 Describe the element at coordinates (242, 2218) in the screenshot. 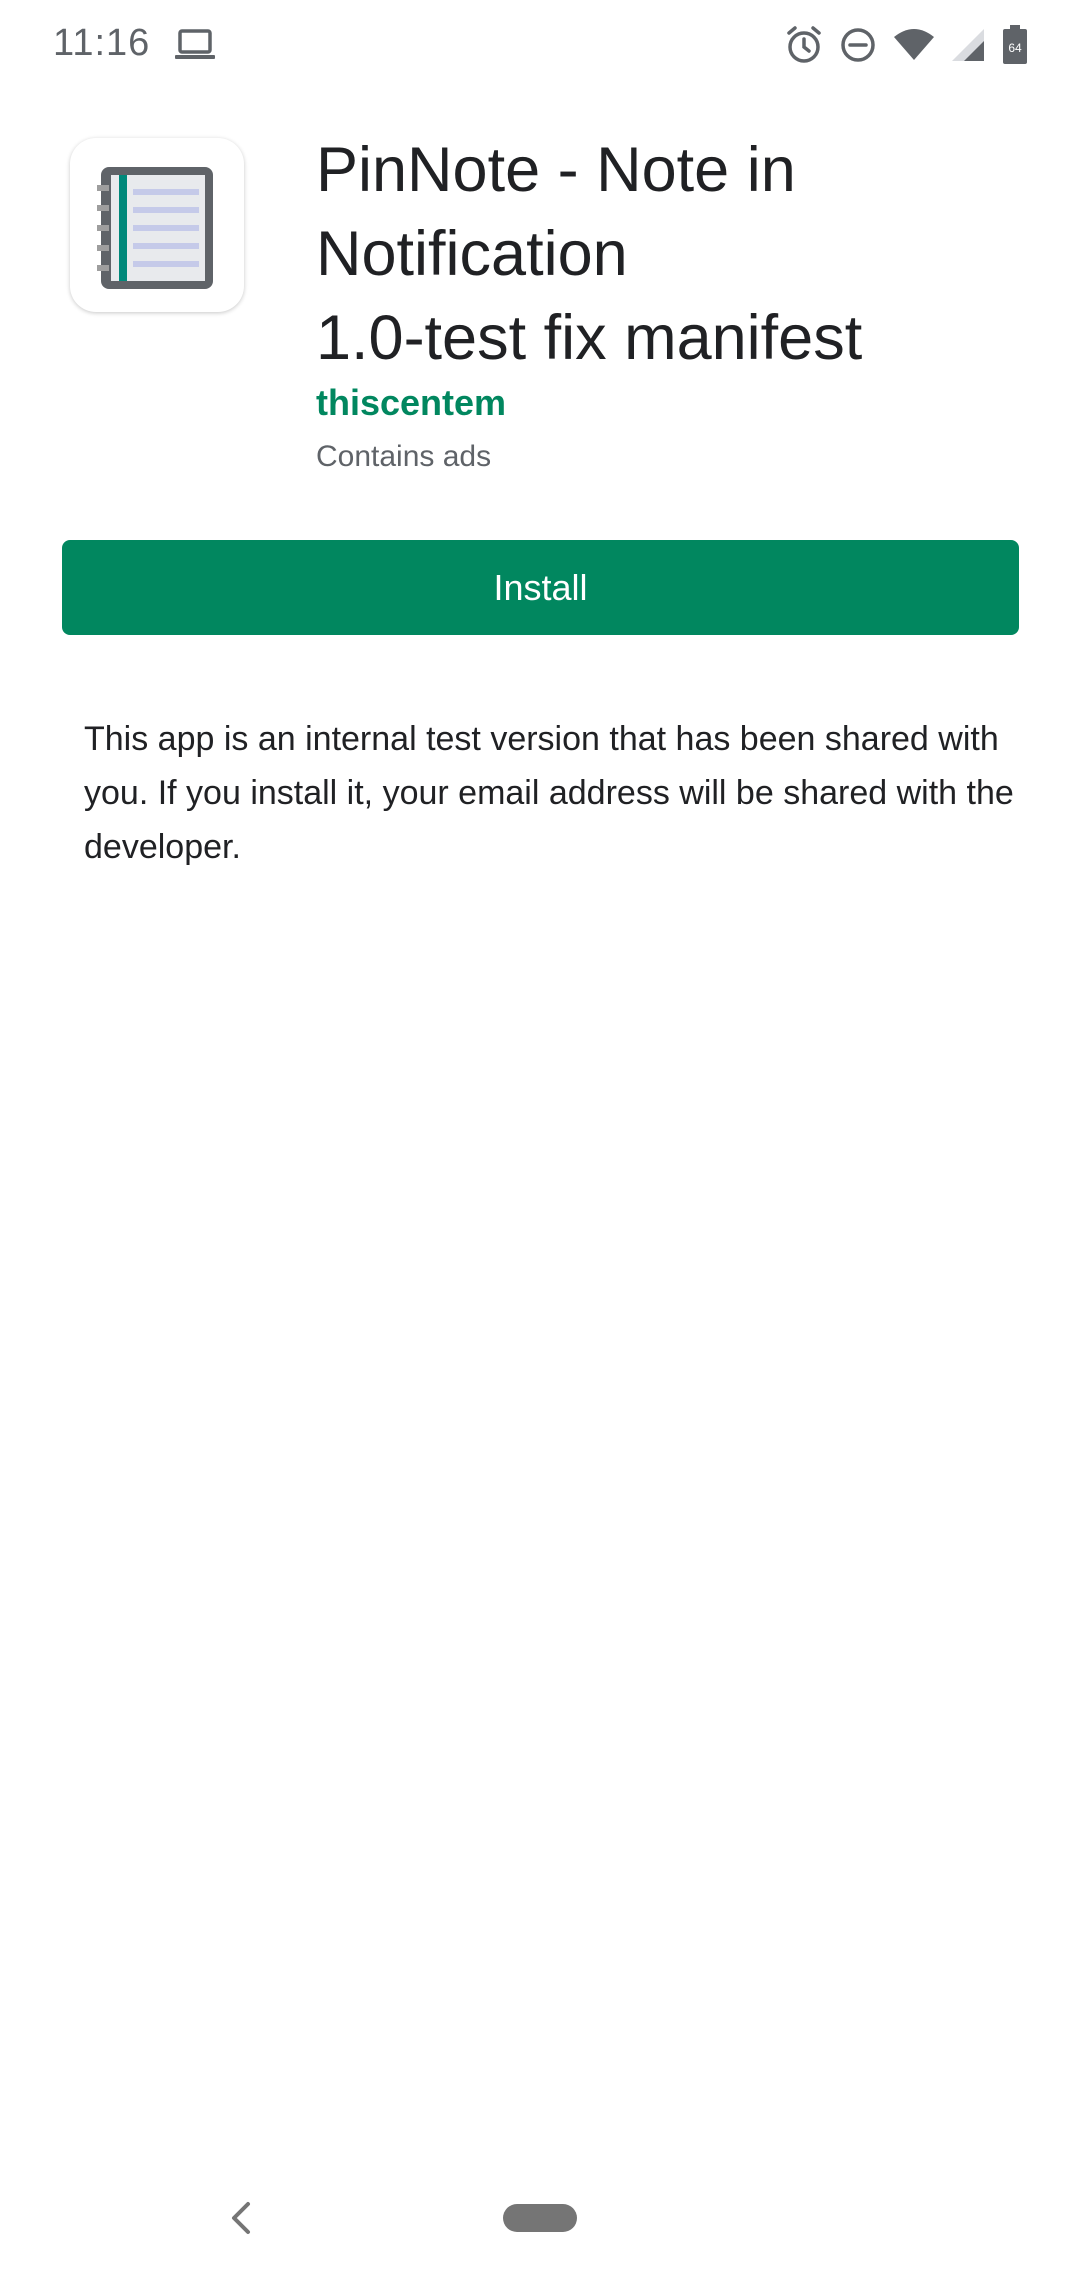

I see `back-icon` at that location.